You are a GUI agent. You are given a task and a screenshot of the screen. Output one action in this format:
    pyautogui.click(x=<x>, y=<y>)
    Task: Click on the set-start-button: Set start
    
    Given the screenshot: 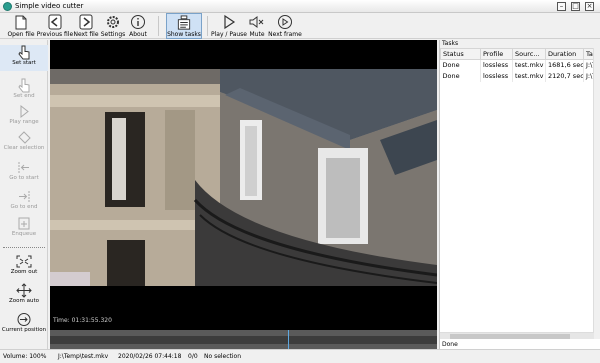 What is the action you would take?
    pyautogui.click(x=24, y=58)
    